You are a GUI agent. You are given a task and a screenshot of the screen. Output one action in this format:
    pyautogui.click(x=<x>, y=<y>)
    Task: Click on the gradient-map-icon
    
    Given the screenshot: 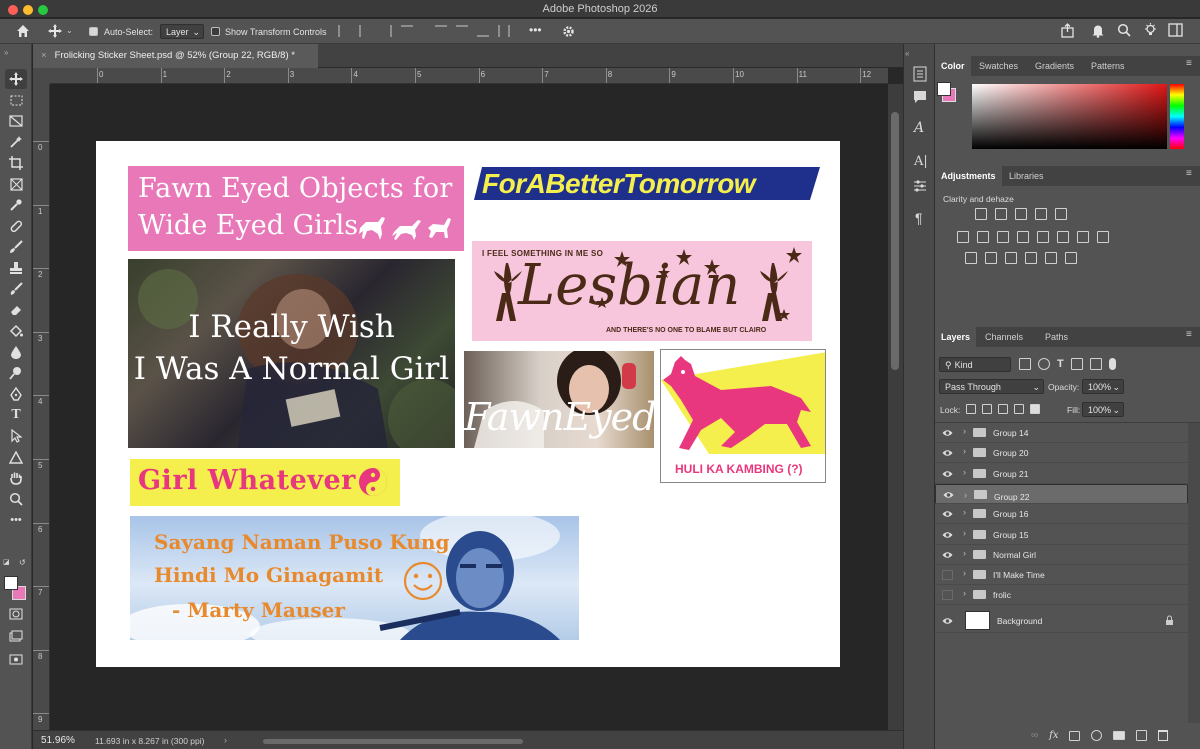 What is the action you would take?
    pyautogui.click(x=1071, y=258)
    